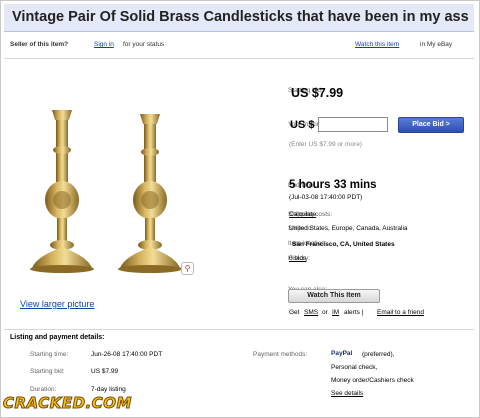 The width and height of the screenshot is (480, 418). Describe the element at coordinates (400, 312) in the screenshot. I see `email-friend-link: Email to a friend` at that location.